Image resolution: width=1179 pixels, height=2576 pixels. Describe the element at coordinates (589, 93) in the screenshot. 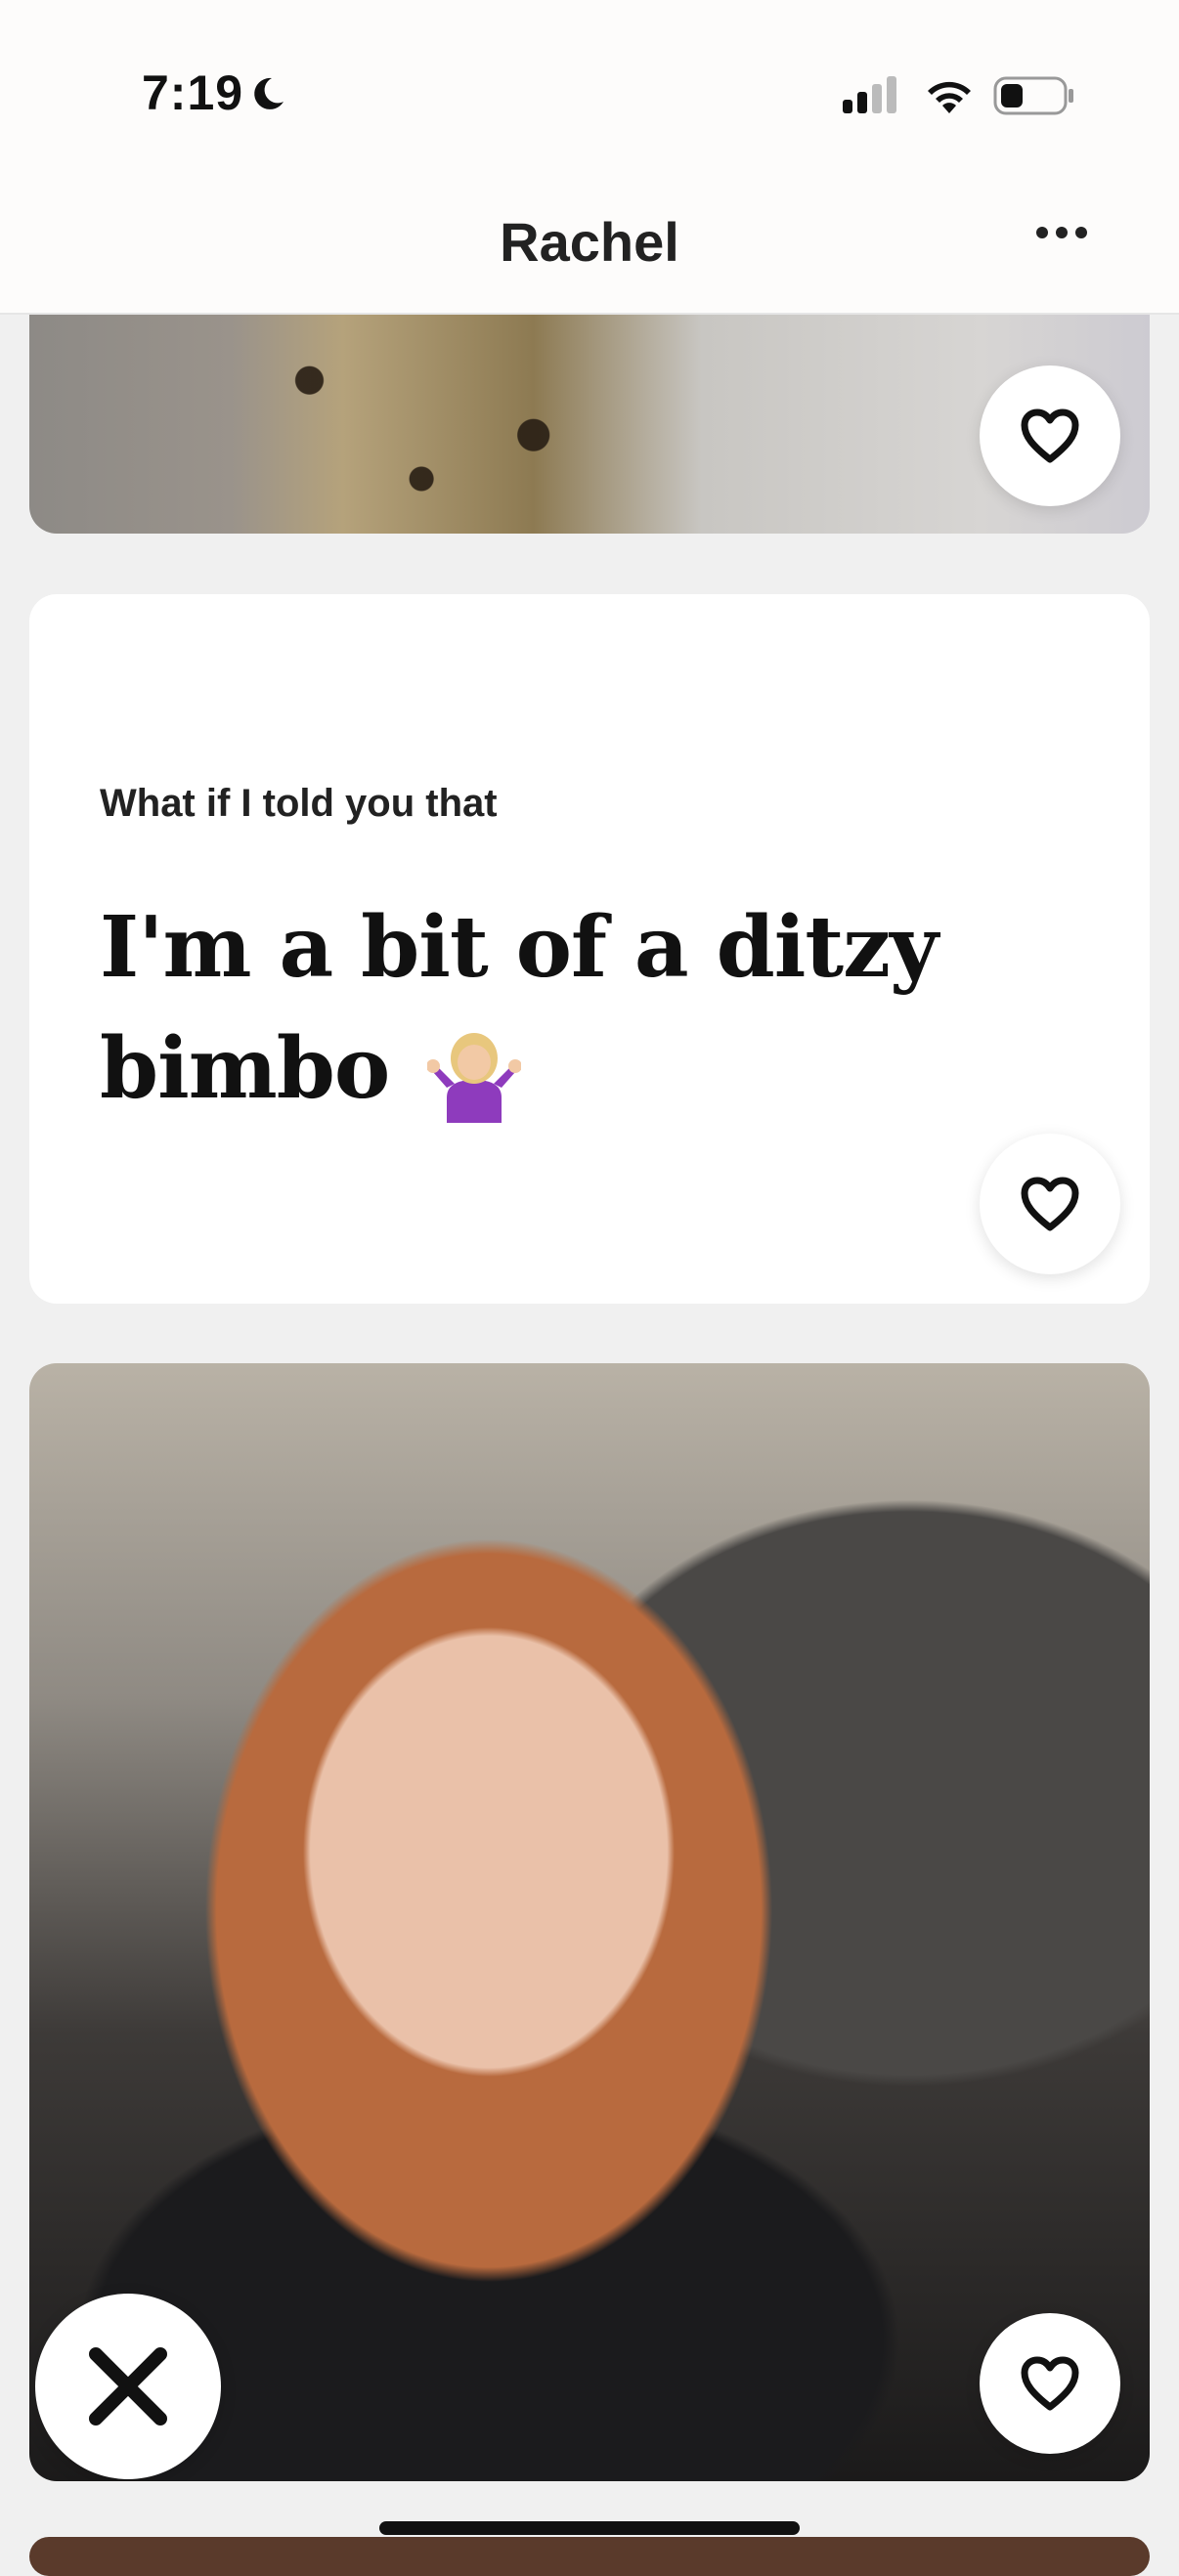

I see `status-bar: 7:19` at that location.